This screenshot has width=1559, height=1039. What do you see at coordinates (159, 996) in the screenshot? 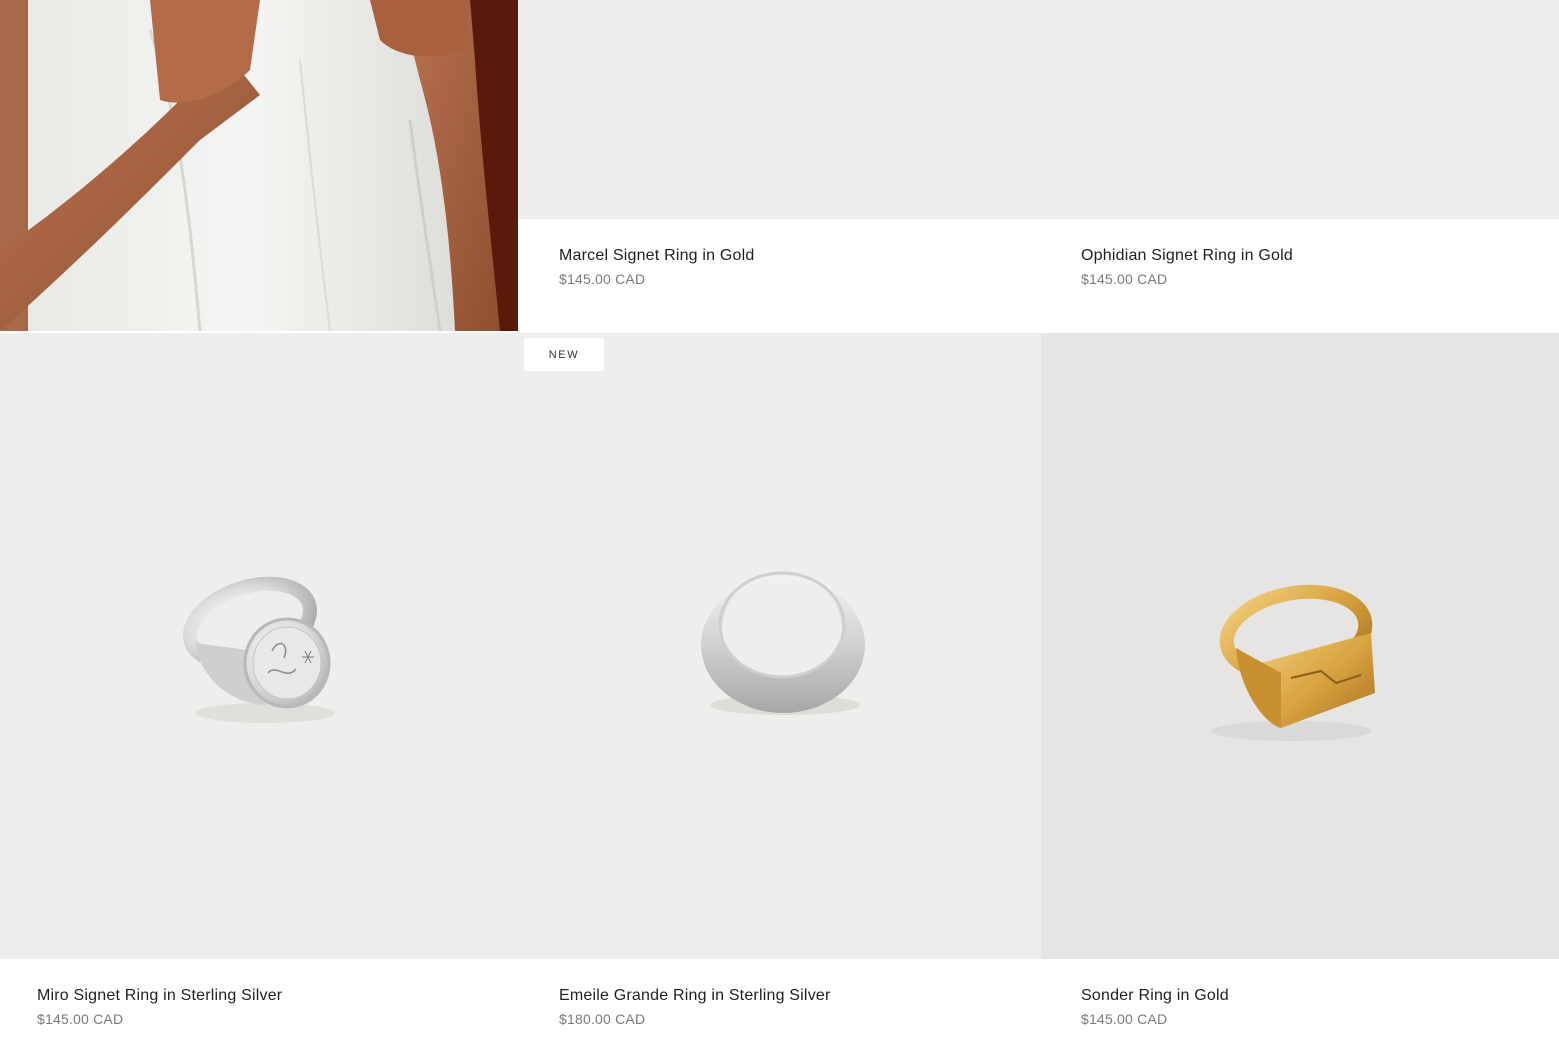
I see `product-title: Miro Signet Ring in Sterling Silver` at bounding box center [159, 996].